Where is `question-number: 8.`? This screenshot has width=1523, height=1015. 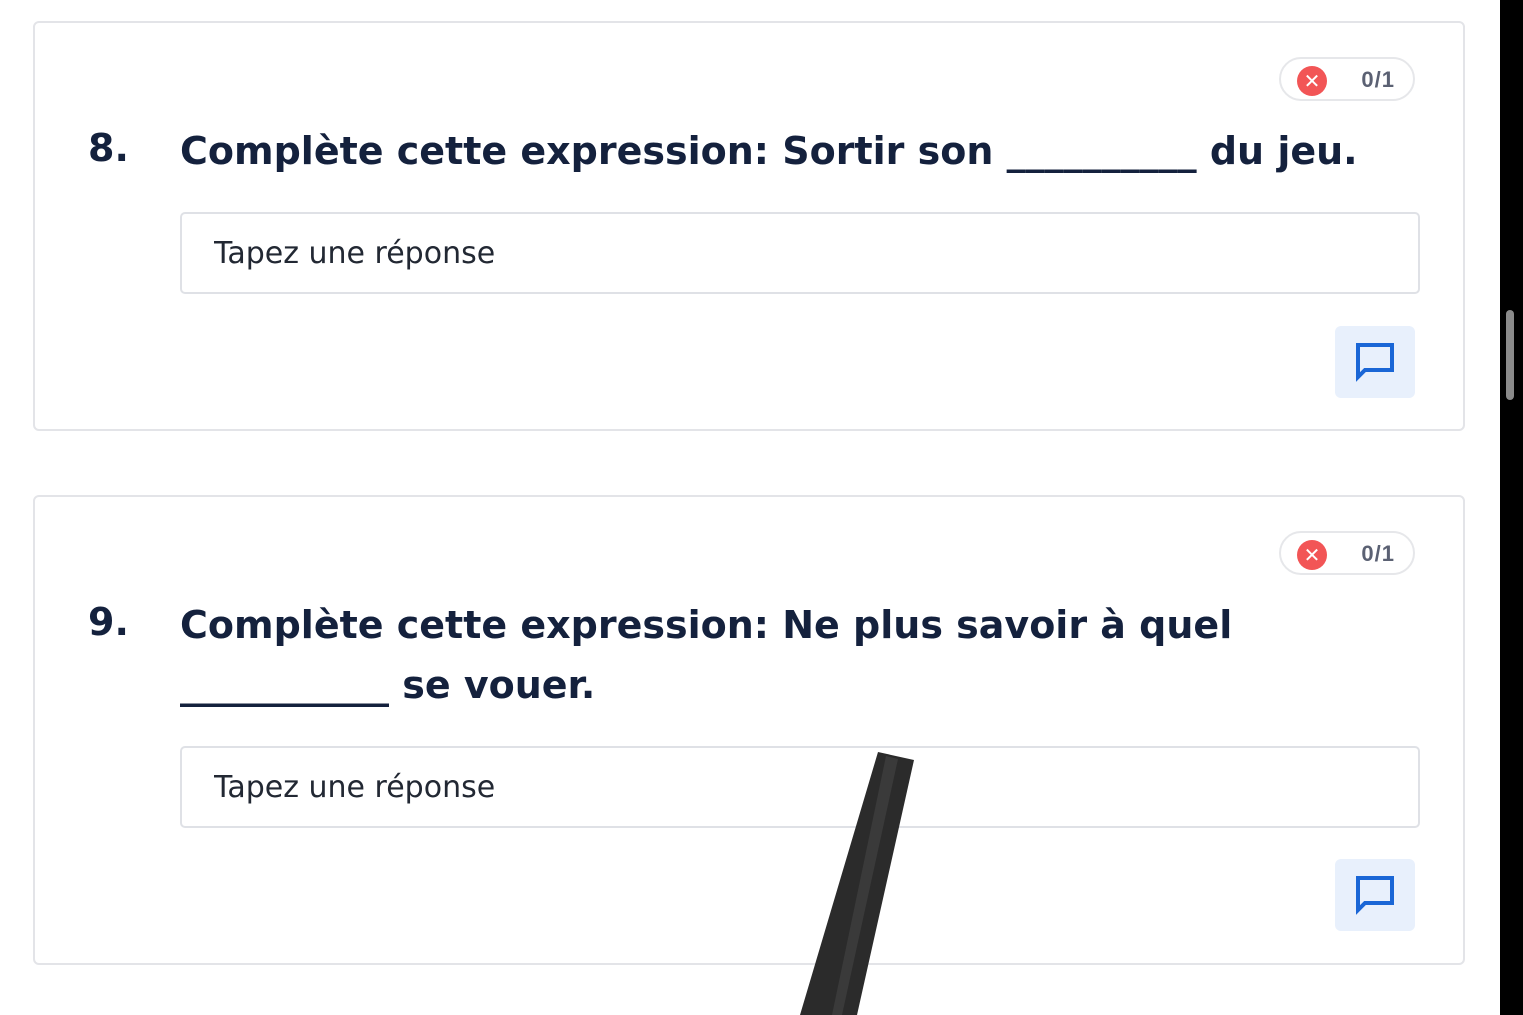 question-number: 8. is located at coordinates (108, 148).